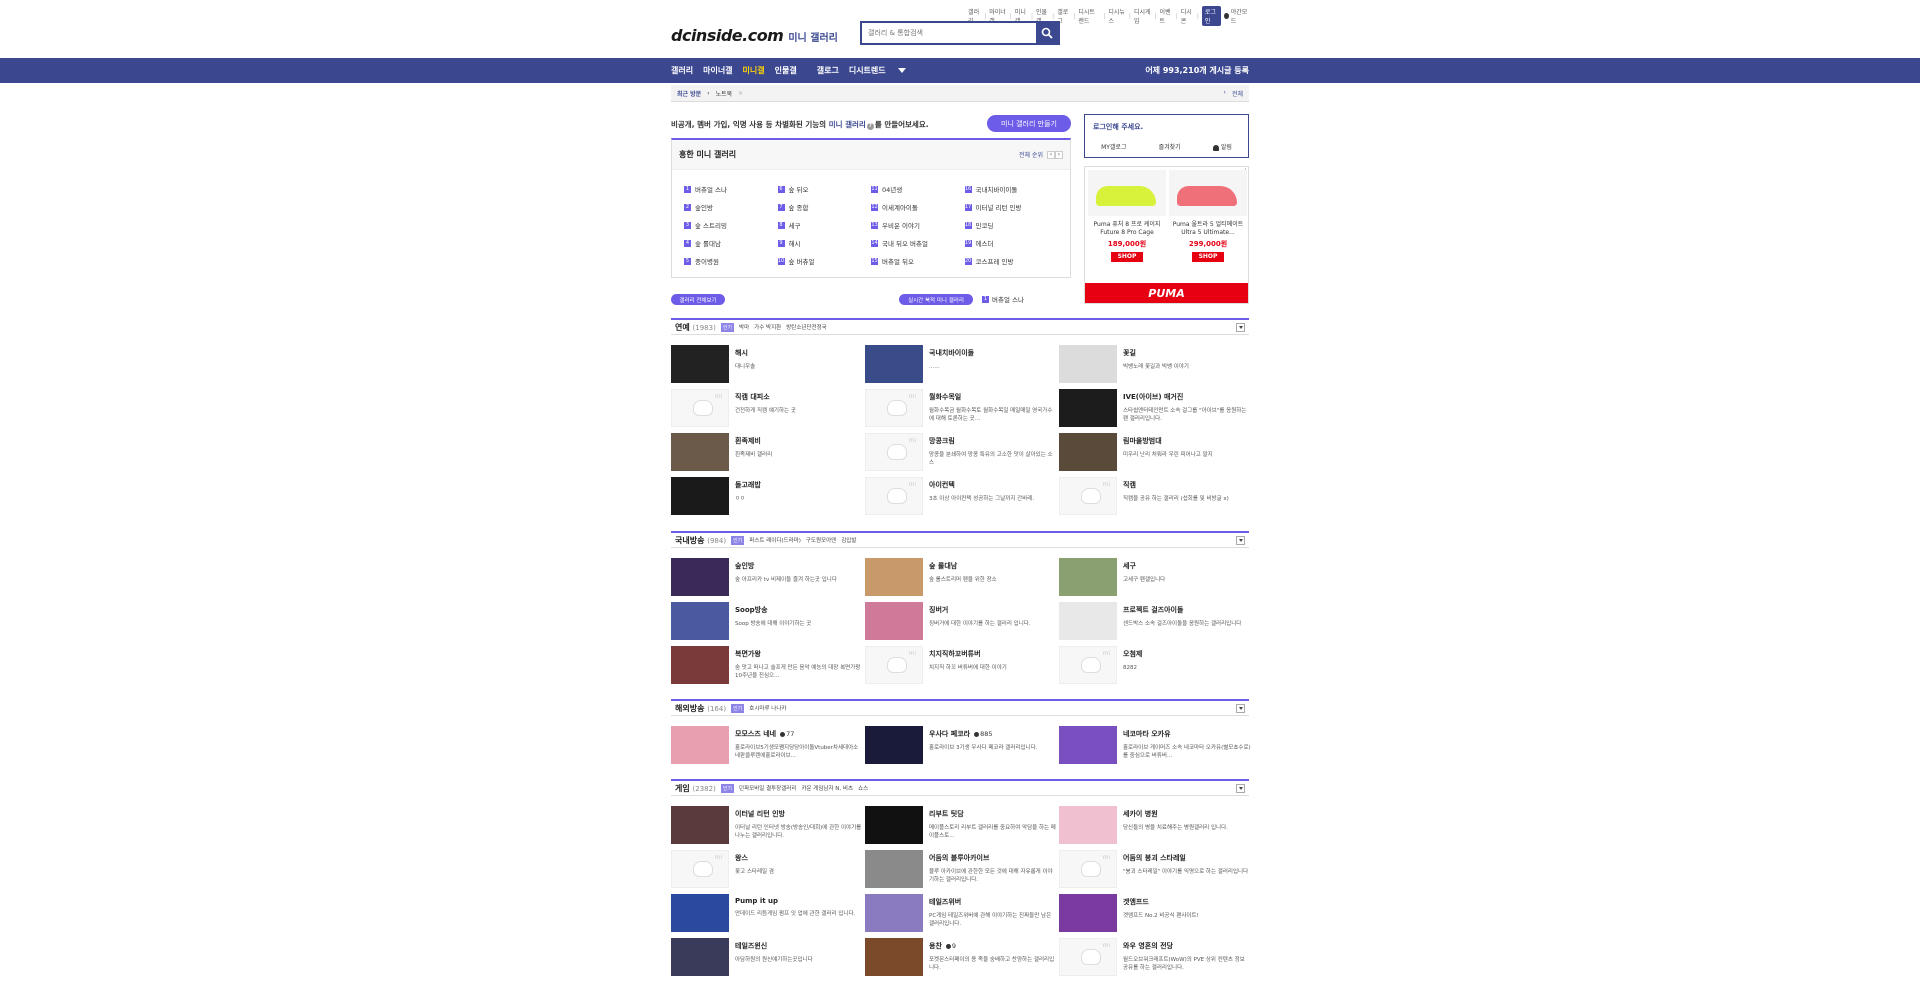 The height and width of the screenshot is (981, 1920). What do you see at coordinates (1143, 16) in the screenshot?
I see `top-link: 디시게임` at bounding box center [1143, 16].